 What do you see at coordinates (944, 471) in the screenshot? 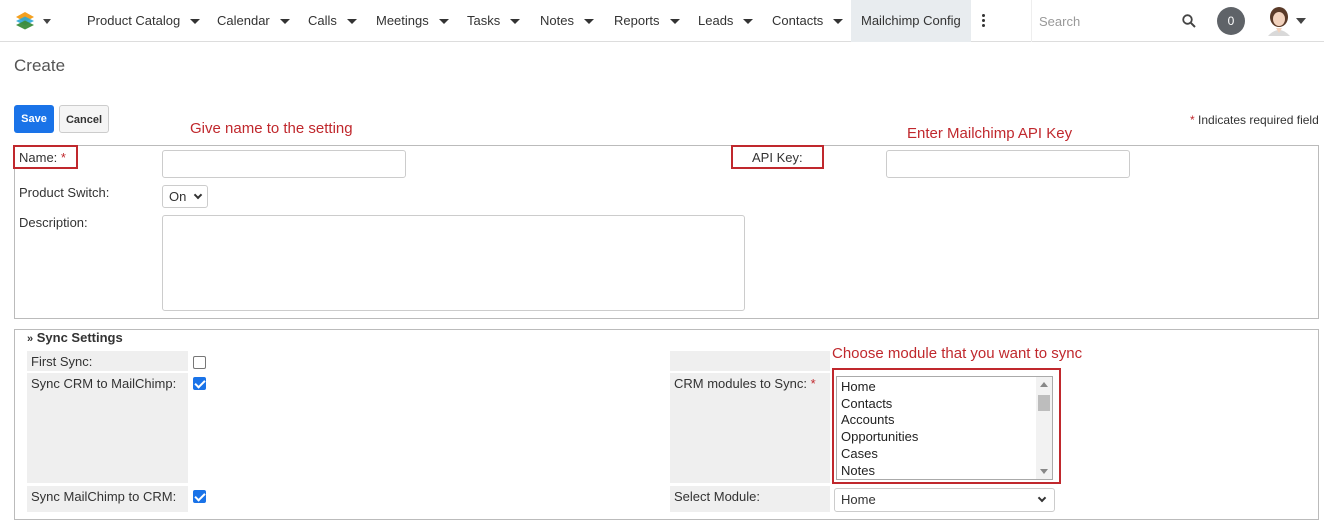
I see `crm-module-option: Notes` at bounding box center [944, 471].